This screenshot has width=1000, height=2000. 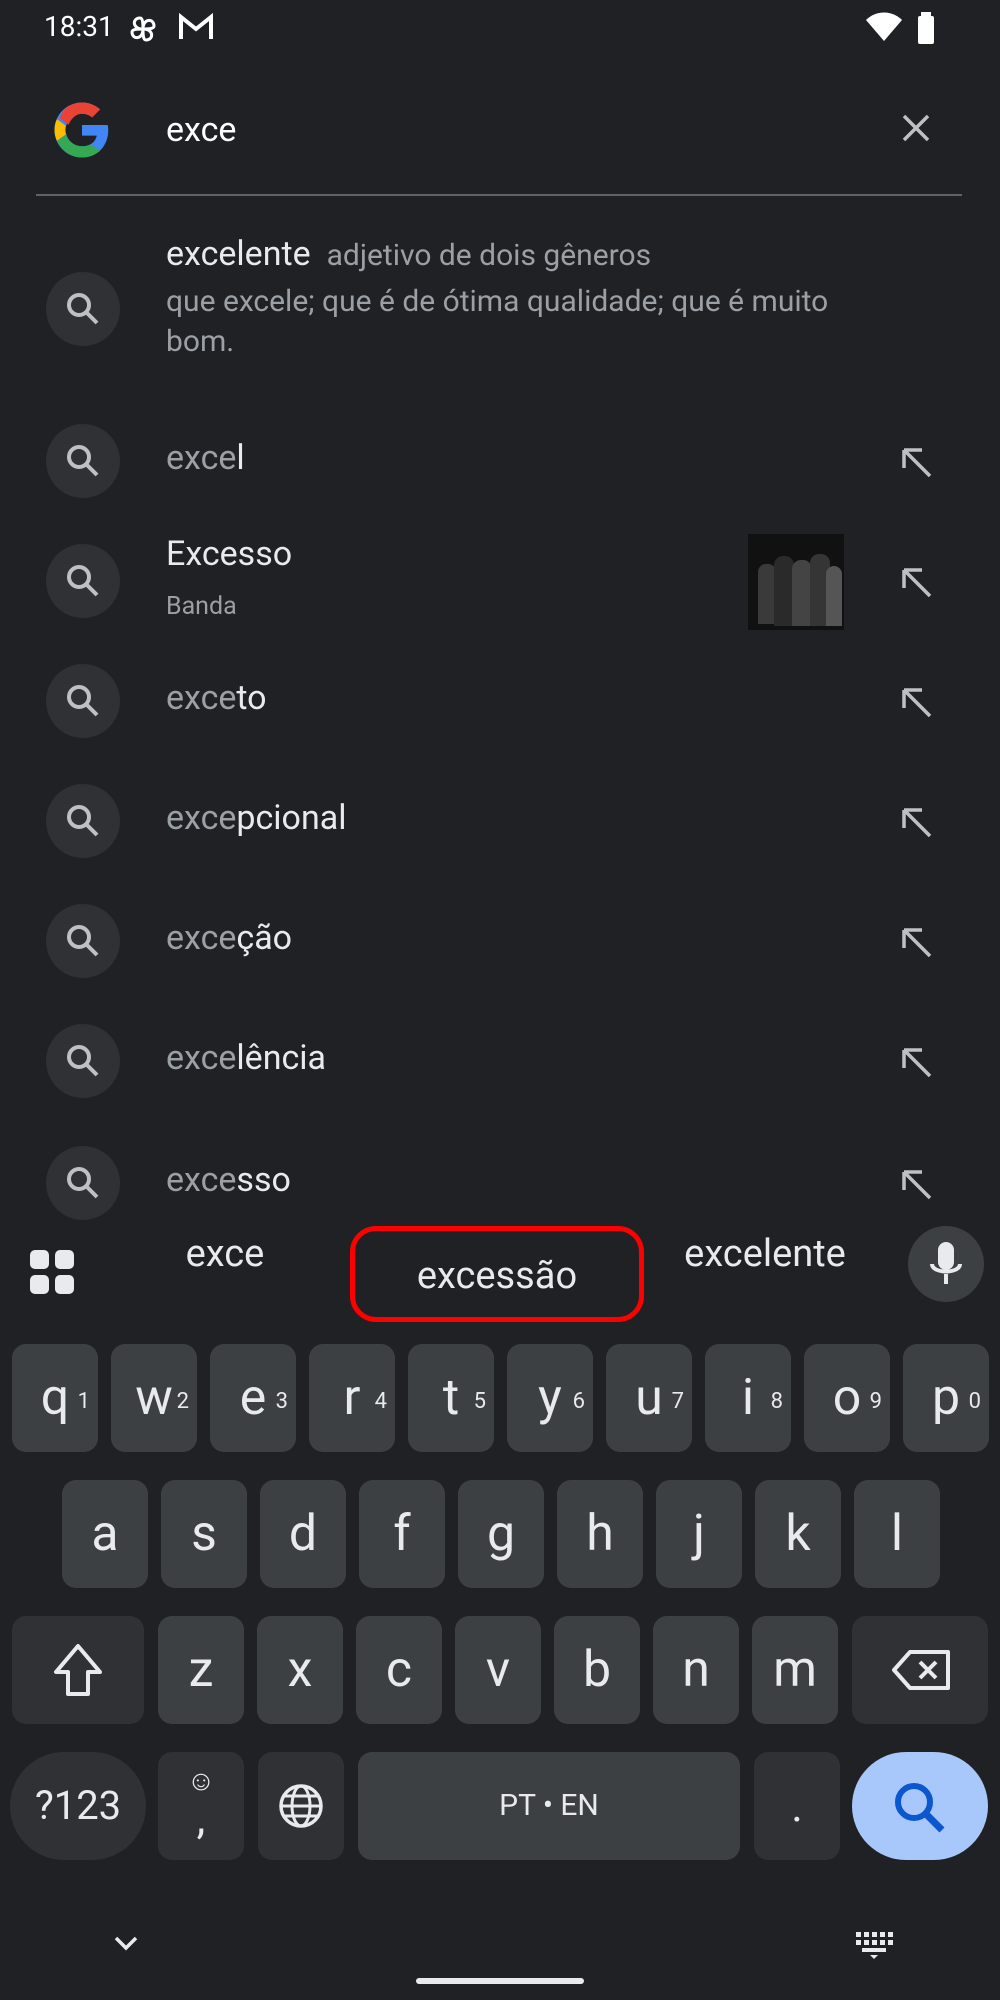 I want to click on key-label: q, so click(x=55, y=1398).